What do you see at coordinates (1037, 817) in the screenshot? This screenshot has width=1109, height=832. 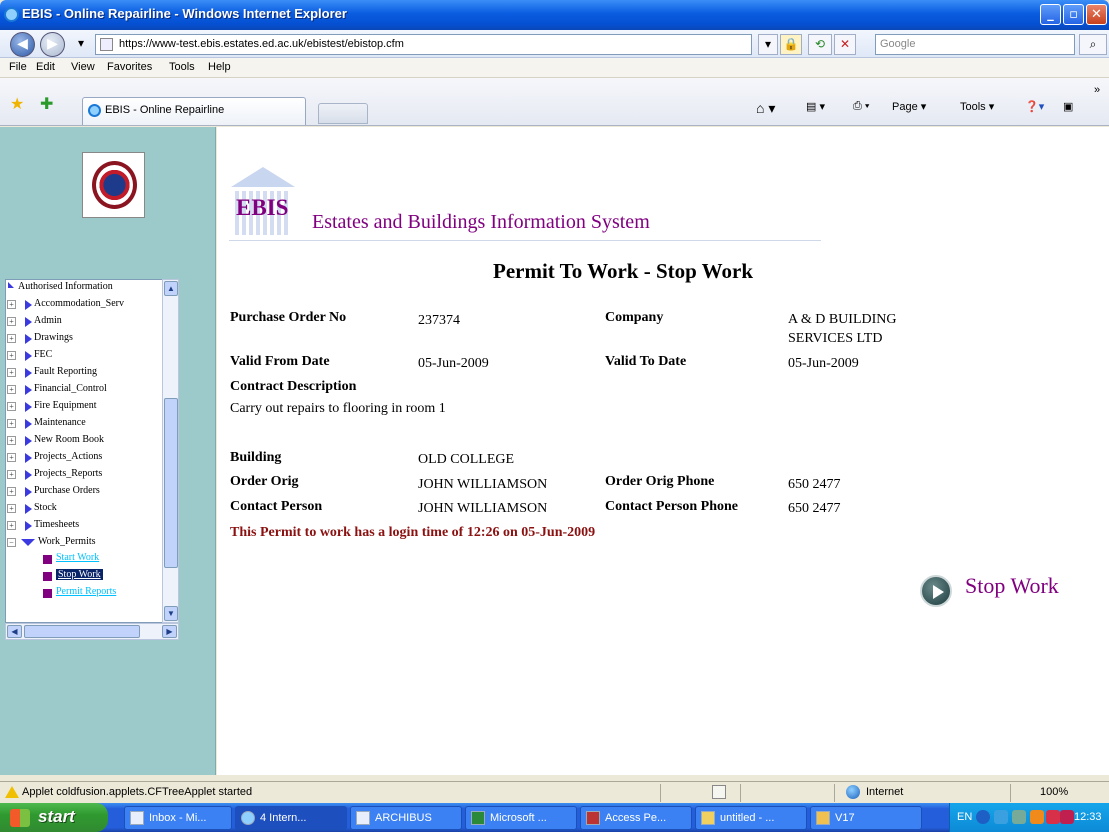 I see `tray-app-icon` at bounding box center [1037, 817].